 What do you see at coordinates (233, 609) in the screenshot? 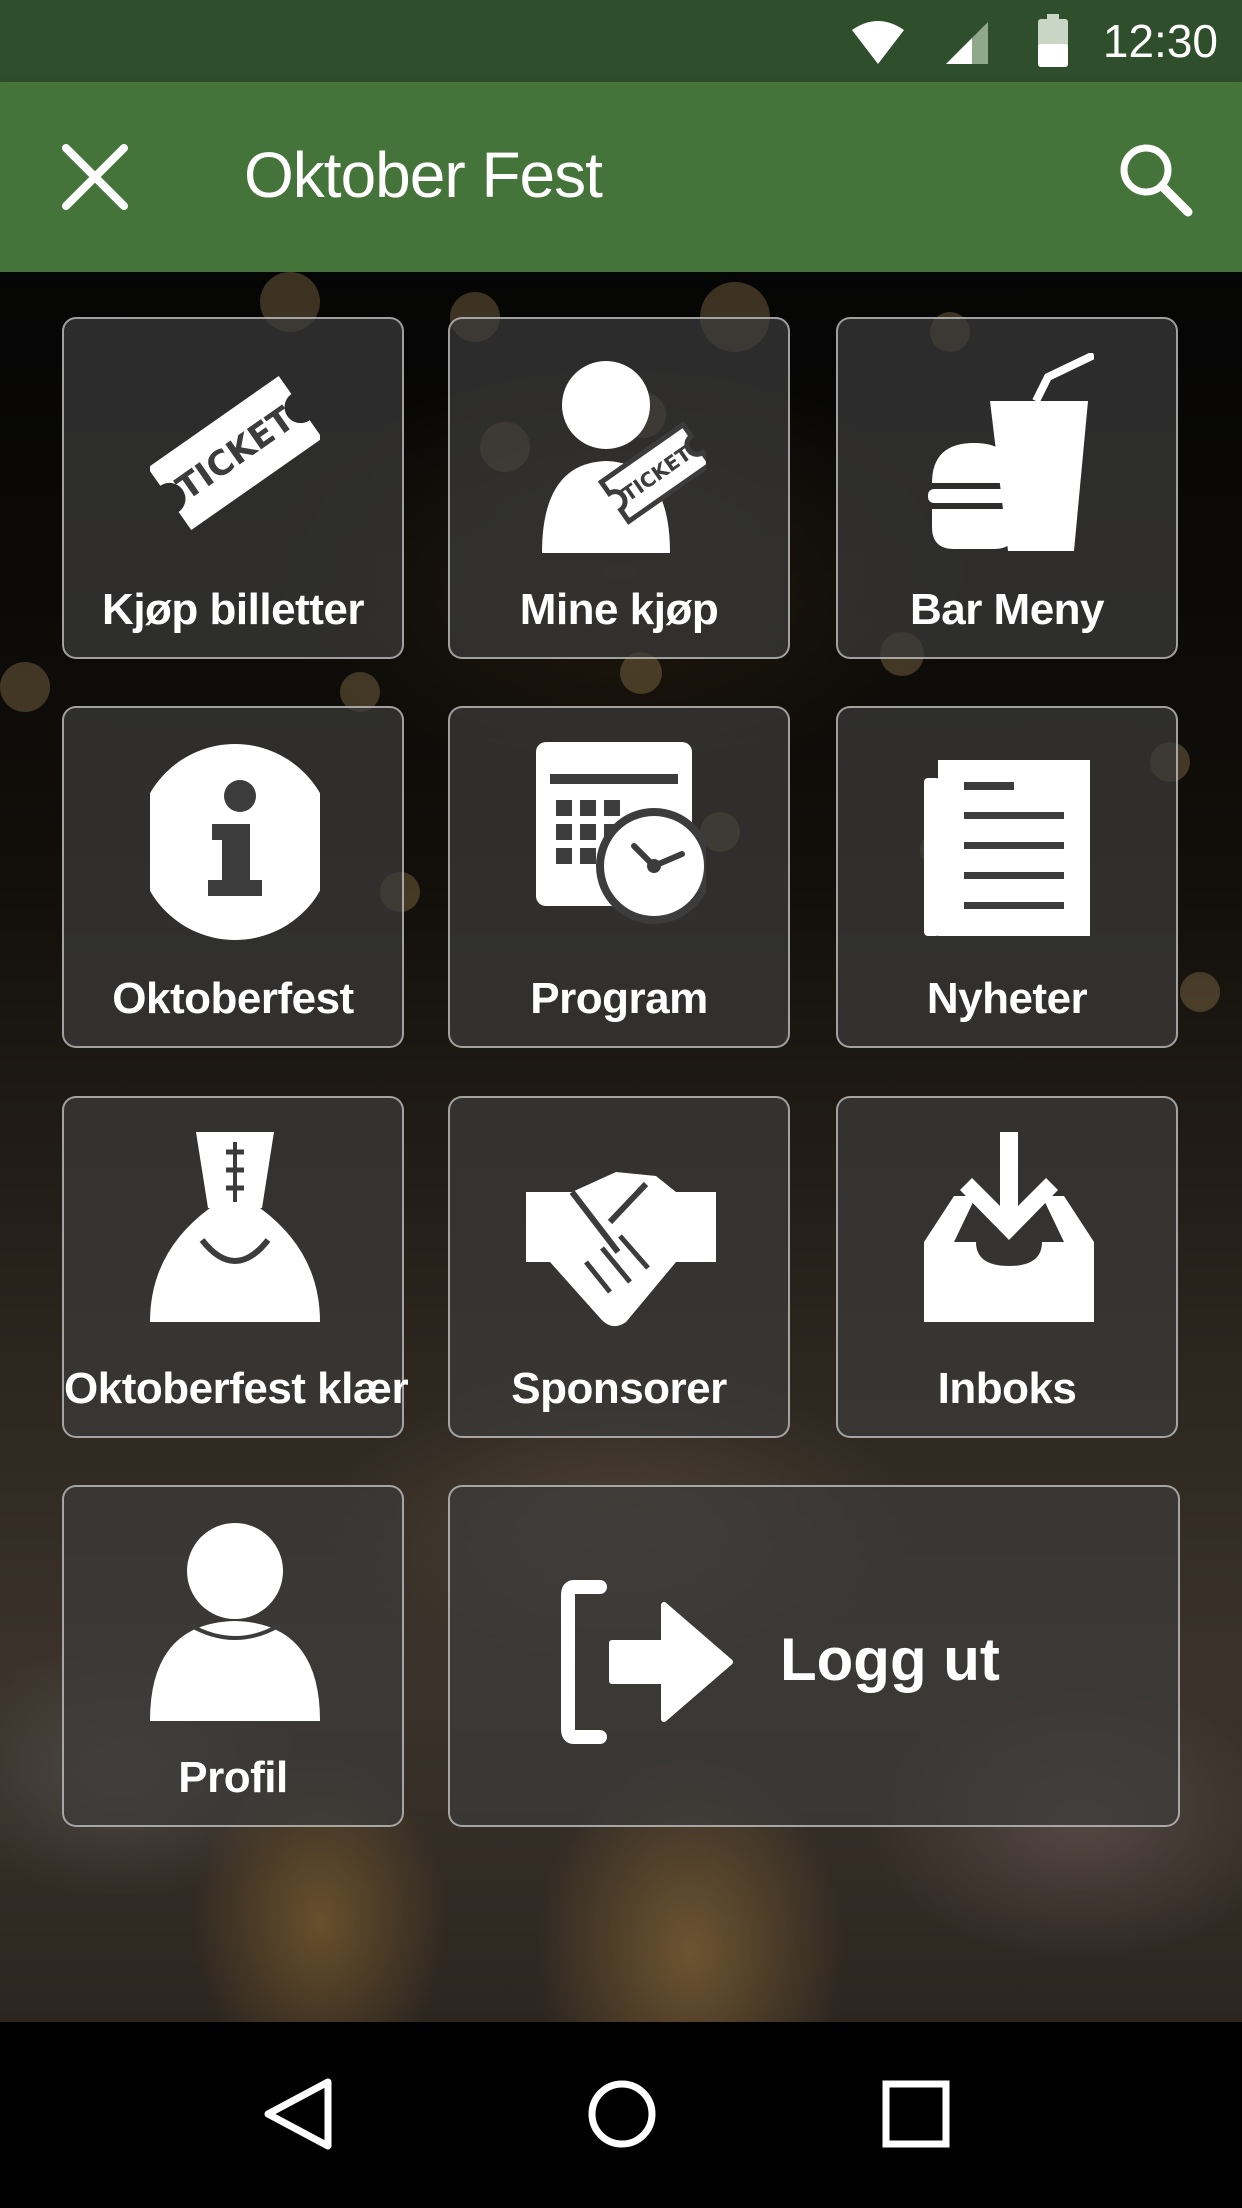
I see `tile-label: Kjøp billetter` at bounding box center [233, 609].